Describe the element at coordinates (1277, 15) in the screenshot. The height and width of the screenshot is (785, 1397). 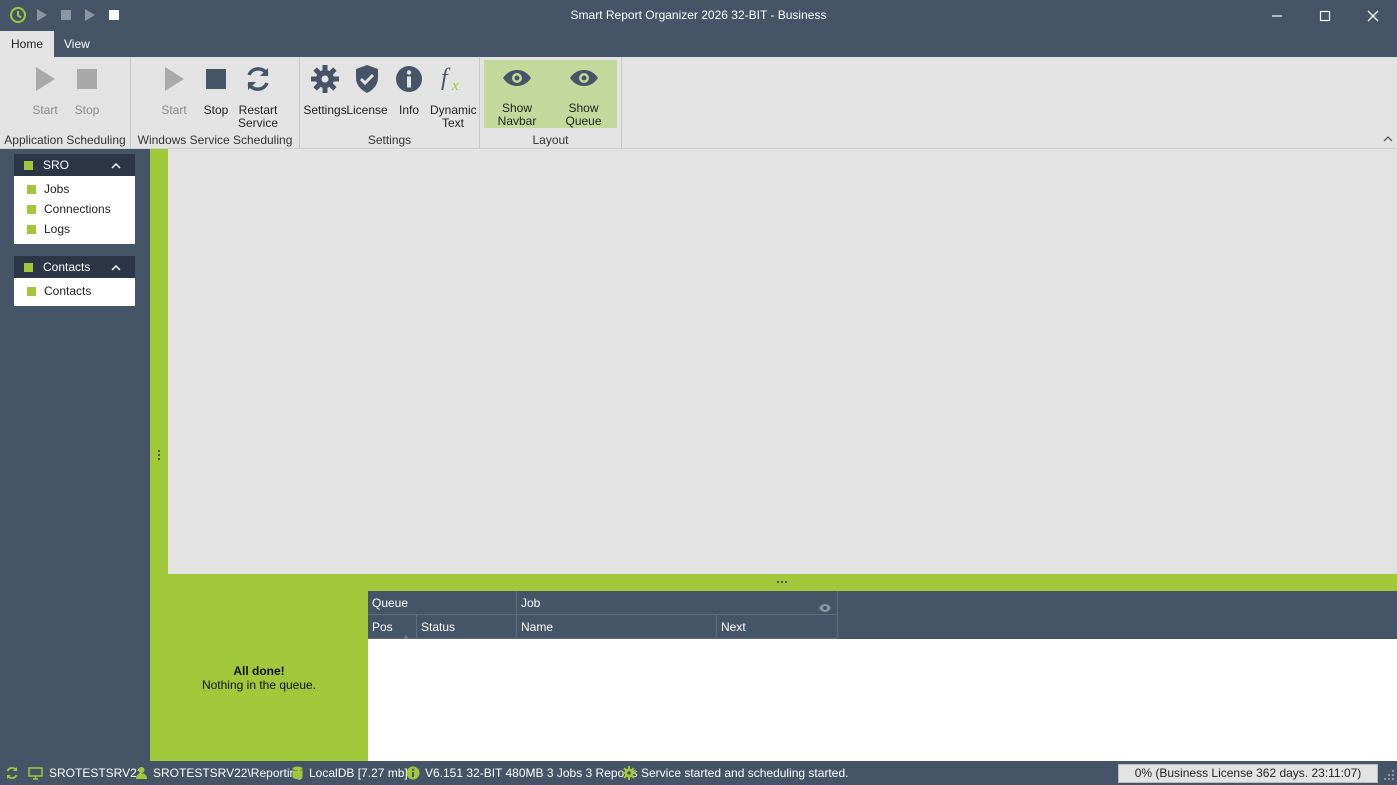
I see `minimize-icon` at that location.